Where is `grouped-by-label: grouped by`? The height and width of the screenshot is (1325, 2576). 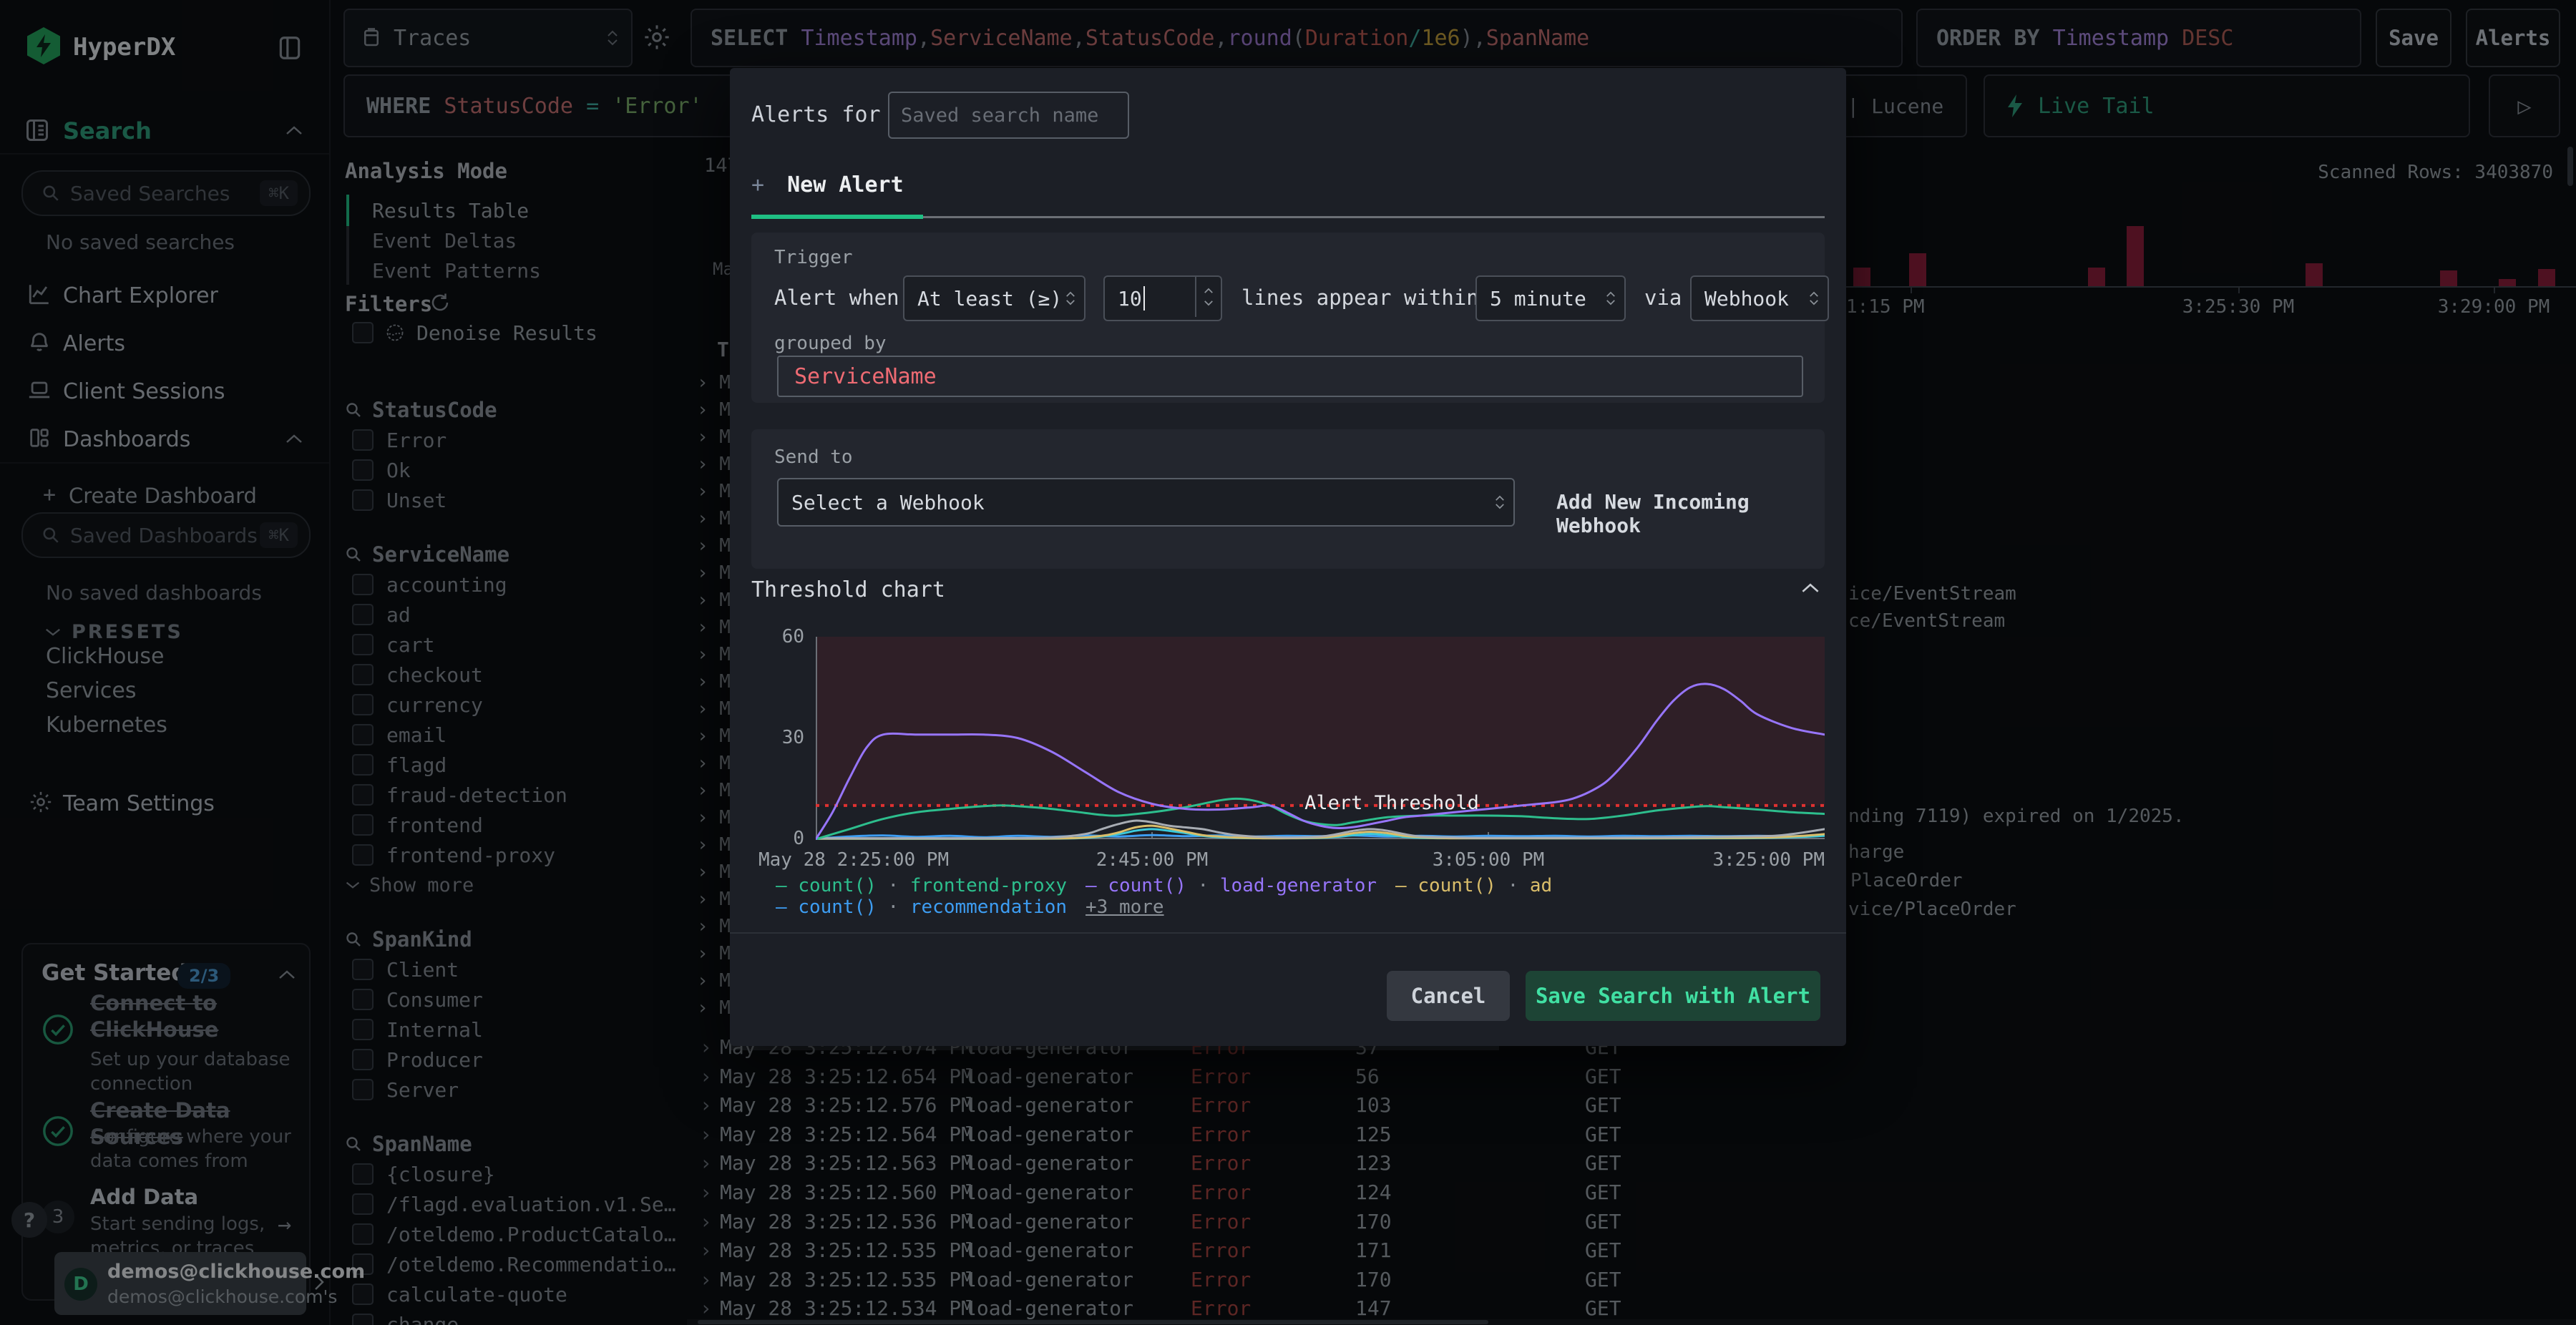
grouped-by-label: grouped by is located at coordinates (830, 343).